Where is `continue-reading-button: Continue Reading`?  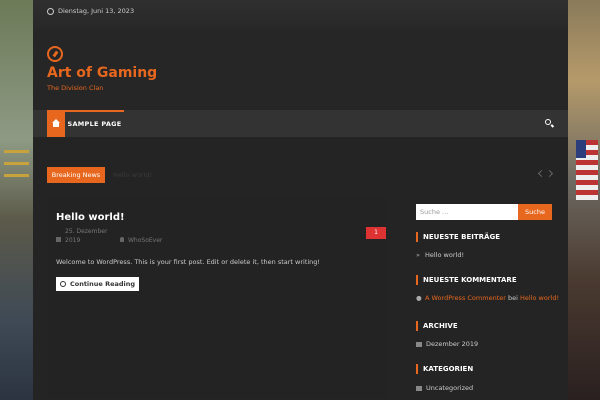
continue-reading-button: Continue Reading is located at coordinates (97, 284).